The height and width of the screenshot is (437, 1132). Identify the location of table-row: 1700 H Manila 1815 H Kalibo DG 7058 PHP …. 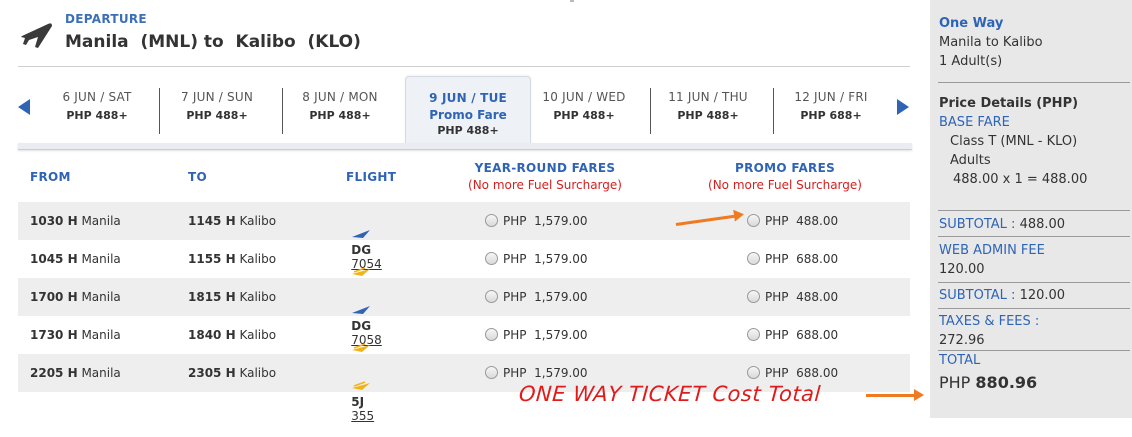
(464, 312).